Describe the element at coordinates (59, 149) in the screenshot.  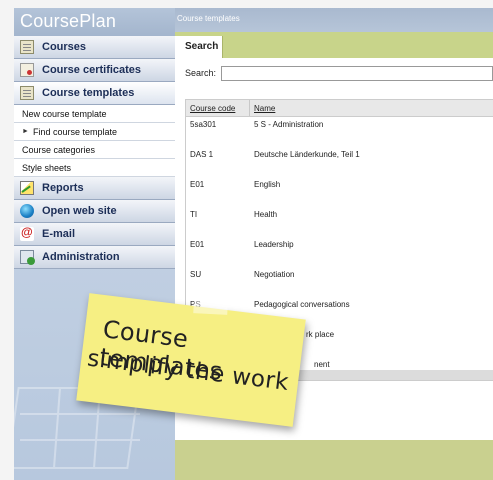
I see `submenu-label: Course categories` at that location.